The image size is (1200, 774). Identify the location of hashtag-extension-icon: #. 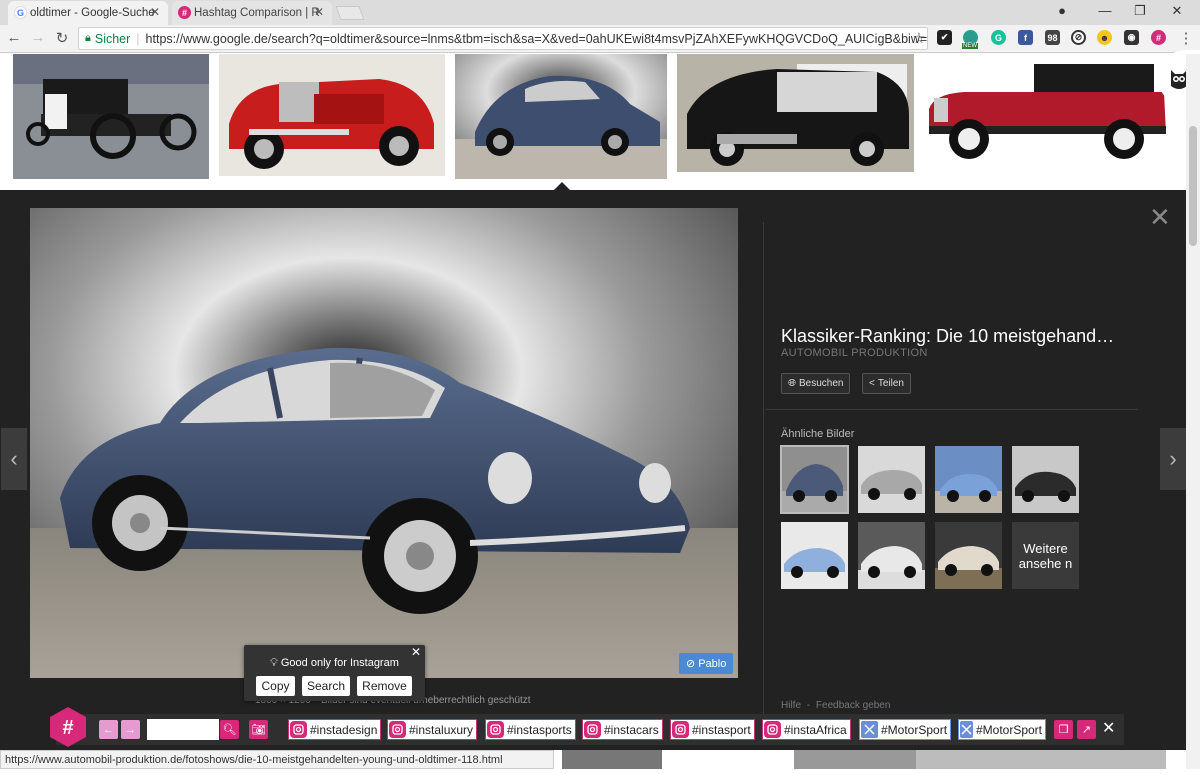
(1158, 37).